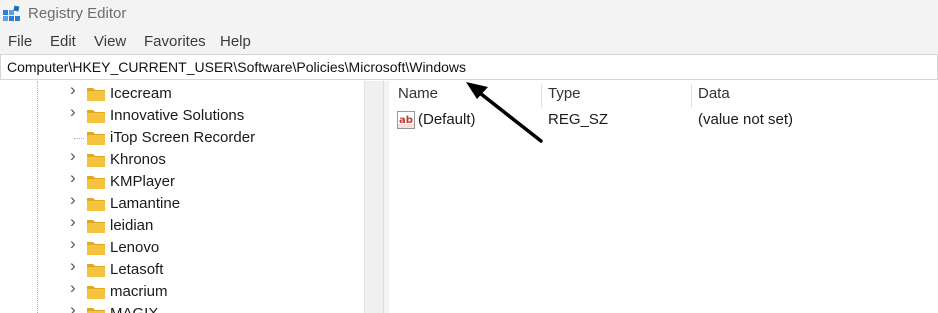 This screenshot has width=938, height=313. Describe the element at coordinates (145, 203) in the screenshot. I see `tree-item-label: Lamantine` at that location.